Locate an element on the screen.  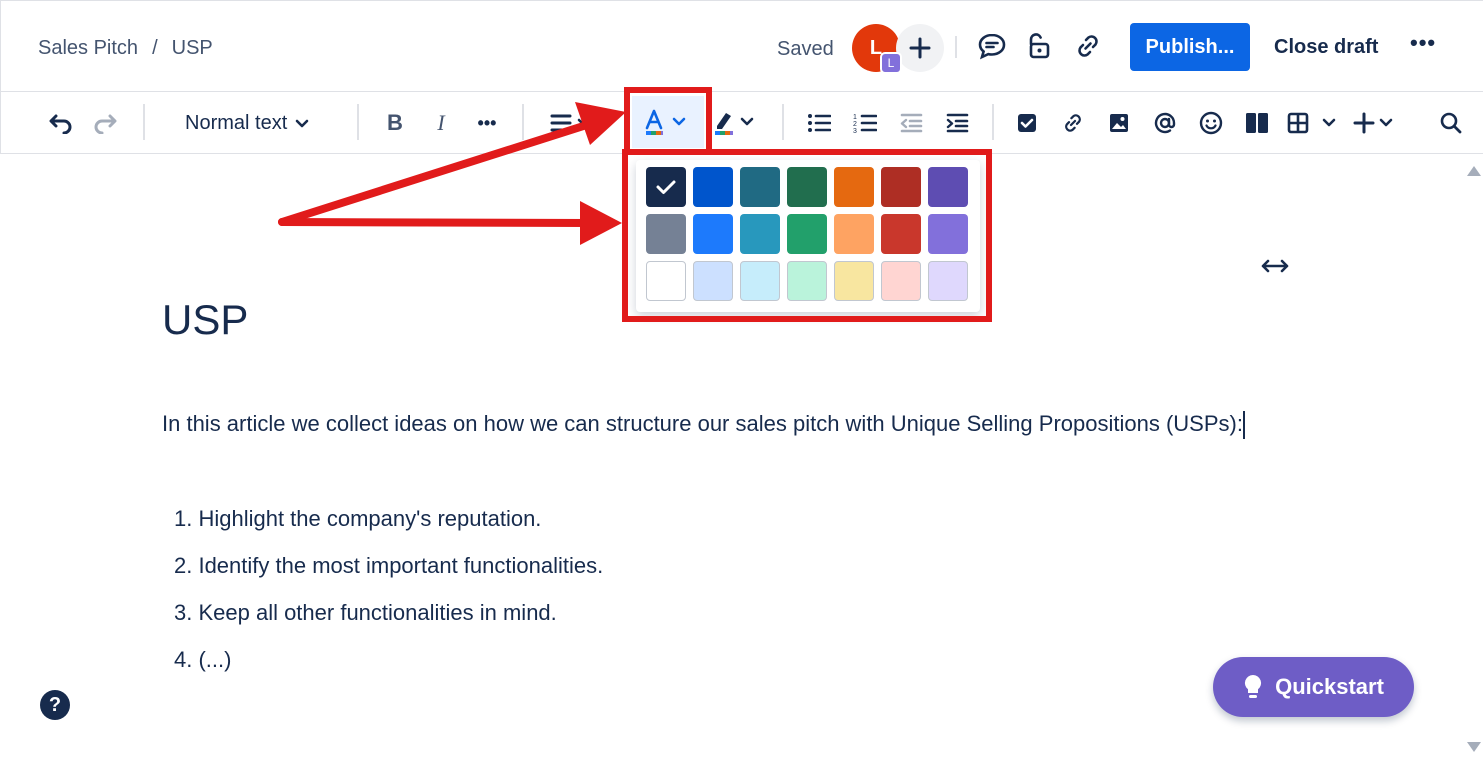
at-sign-icon is located at coordinates (1165, 123).